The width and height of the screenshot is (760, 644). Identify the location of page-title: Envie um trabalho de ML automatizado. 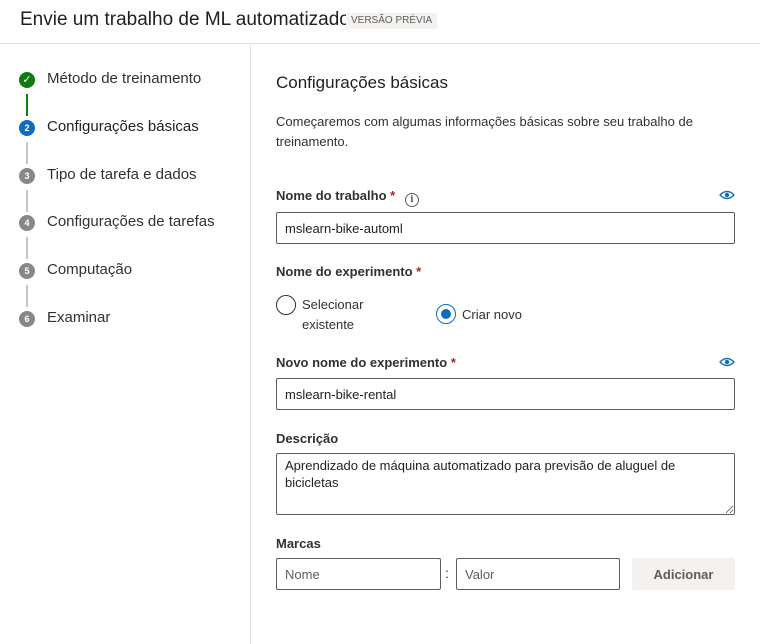
(185, 19).